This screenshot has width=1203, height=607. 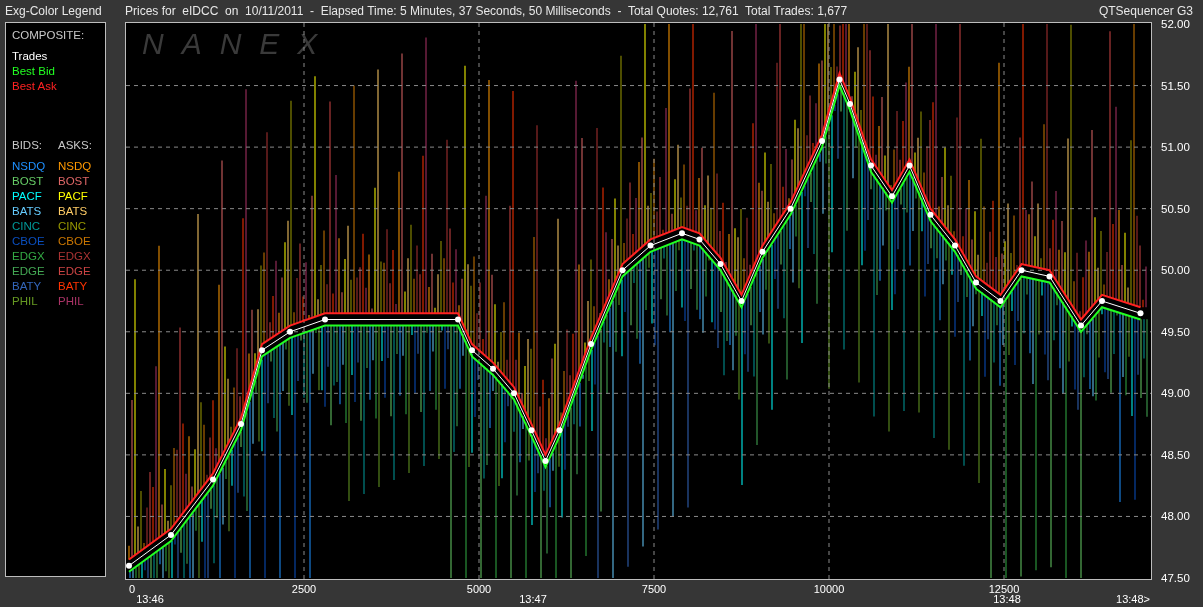 What do you see at coordinates (1007, 599) in the screenshot?
I see `time-axis-label: 13:48` at bounding box center [1007, 599].